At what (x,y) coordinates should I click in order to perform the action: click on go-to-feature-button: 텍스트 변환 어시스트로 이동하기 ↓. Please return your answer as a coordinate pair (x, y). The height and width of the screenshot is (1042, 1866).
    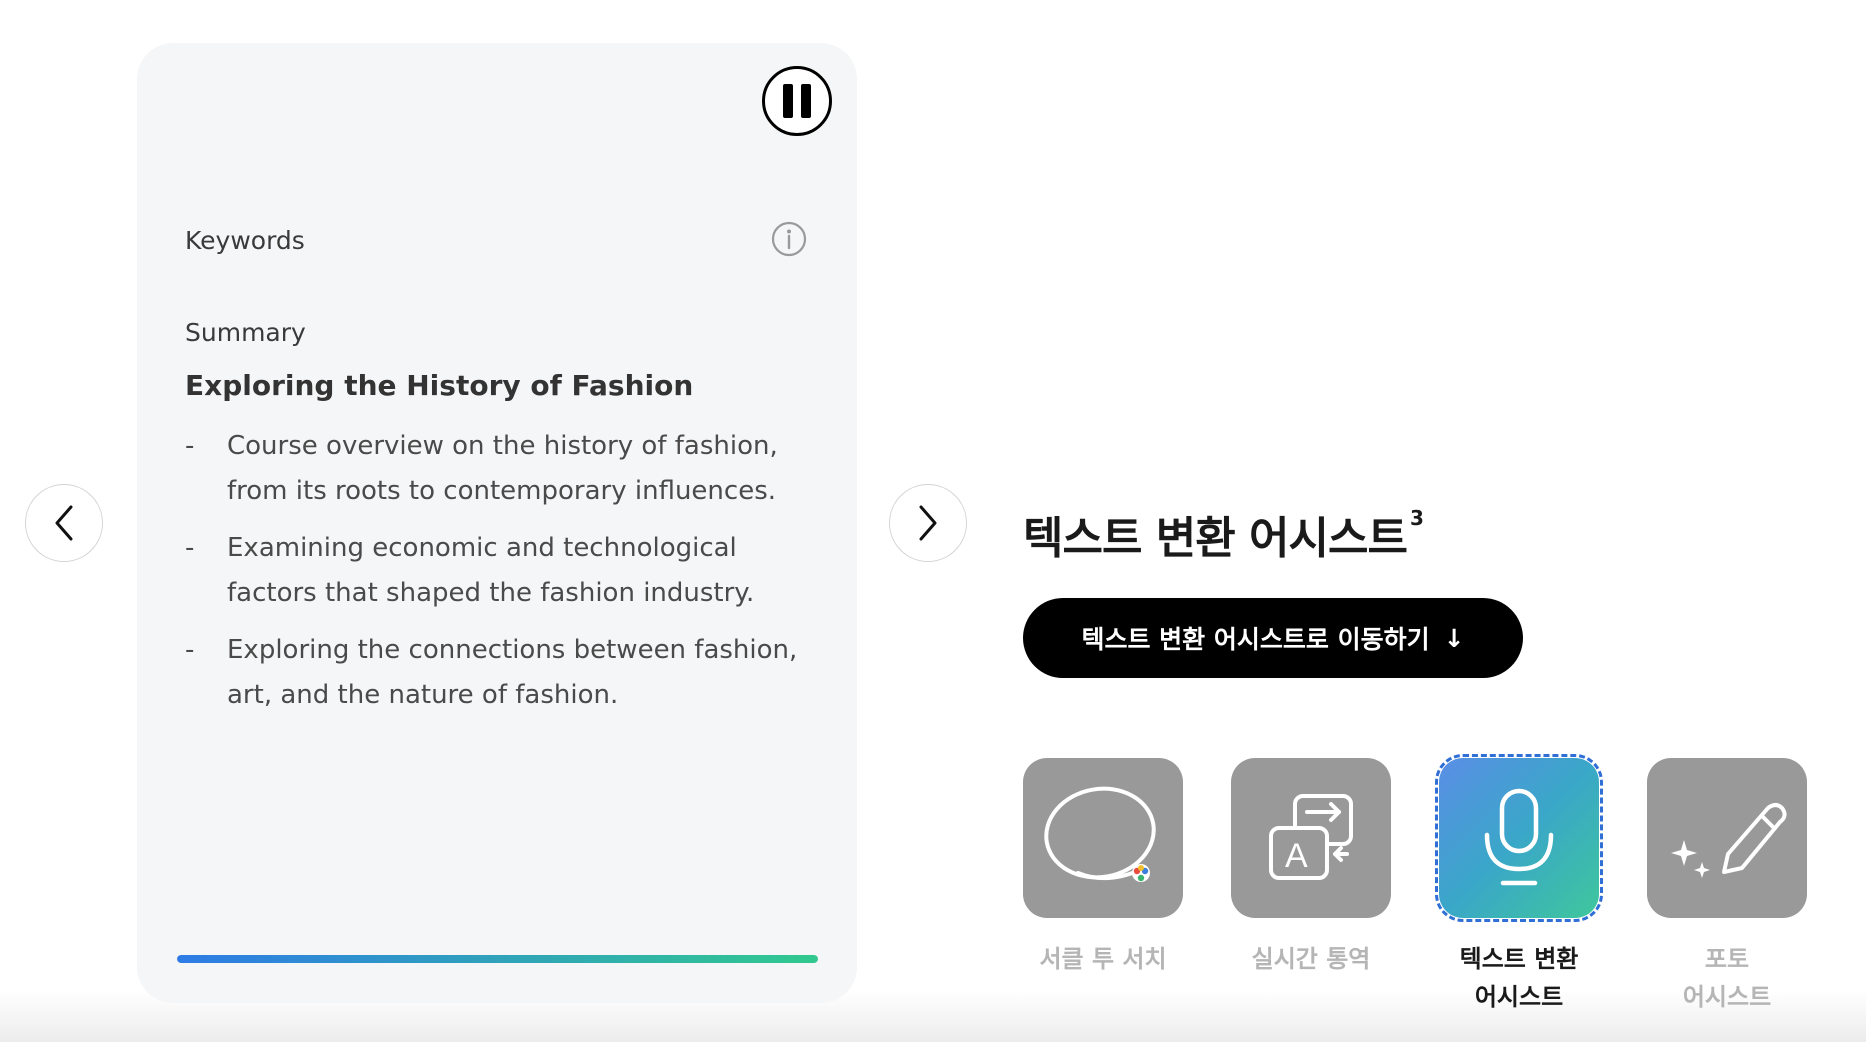
    Looking at the image, I should click on (1273, 638).